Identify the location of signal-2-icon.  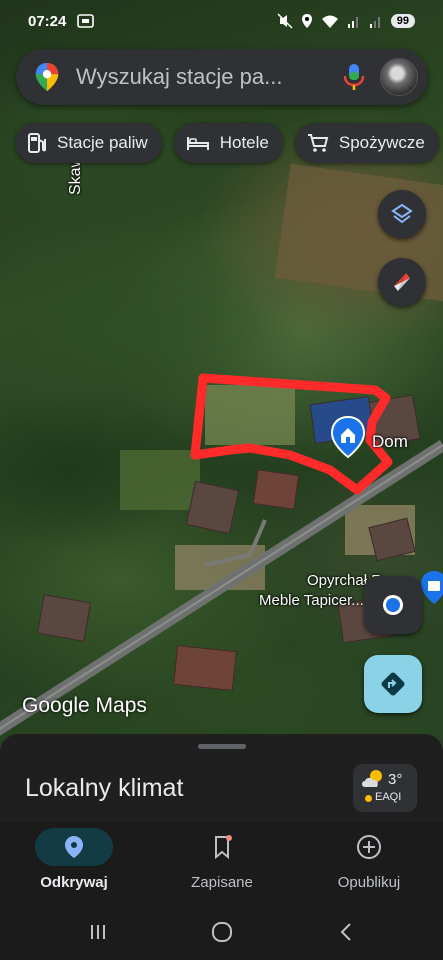
(374, 22).